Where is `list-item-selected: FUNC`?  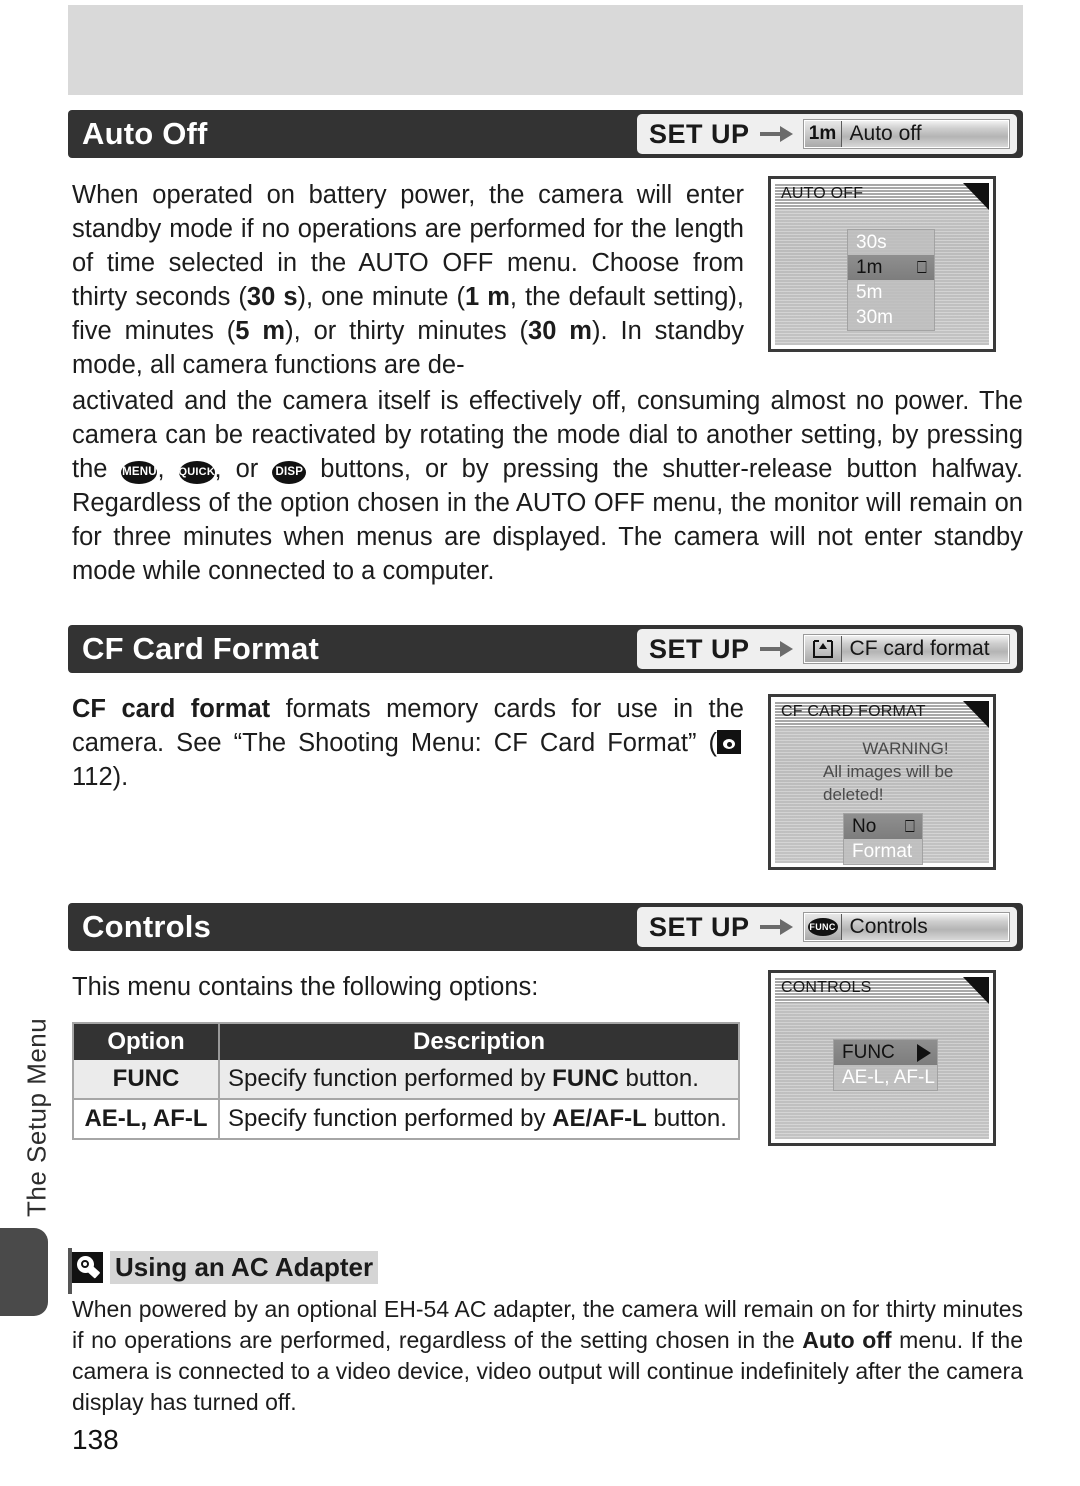 list-item-selected: FUNC is located at coordinates (885, 1052).